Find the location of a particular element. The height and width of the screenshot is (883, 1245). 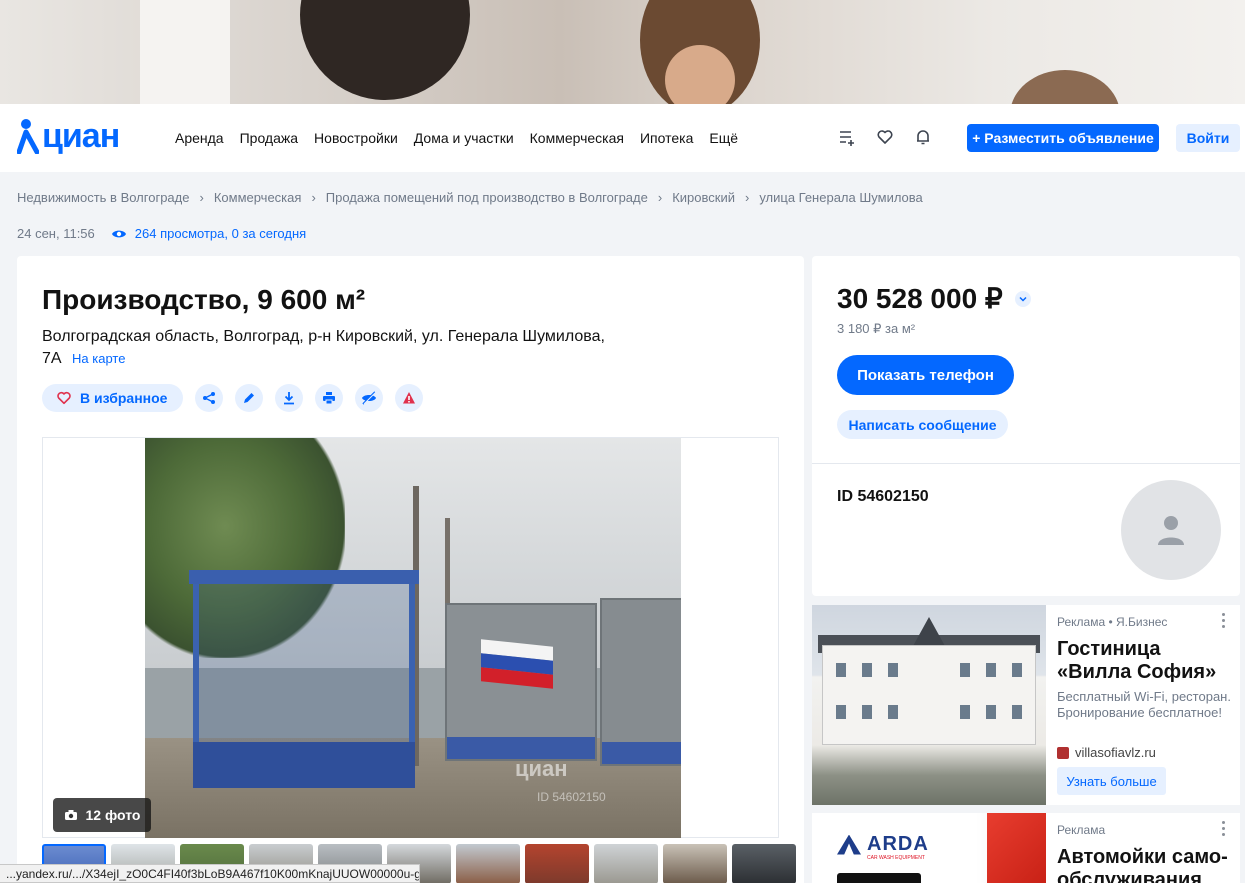

photo-guard-booth is located at coordinates (304, 679).